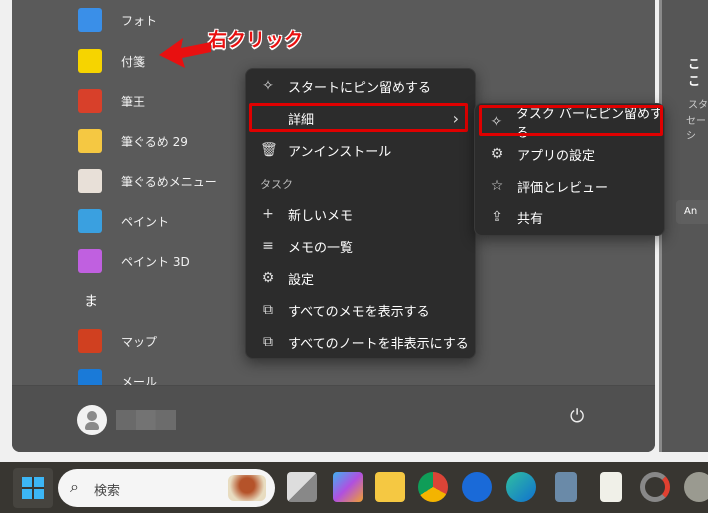 Image resolution: width=708 pixels, height=513 pixels. I want to click on menu-item: 🗑 アンインストール, so click(360, 150).